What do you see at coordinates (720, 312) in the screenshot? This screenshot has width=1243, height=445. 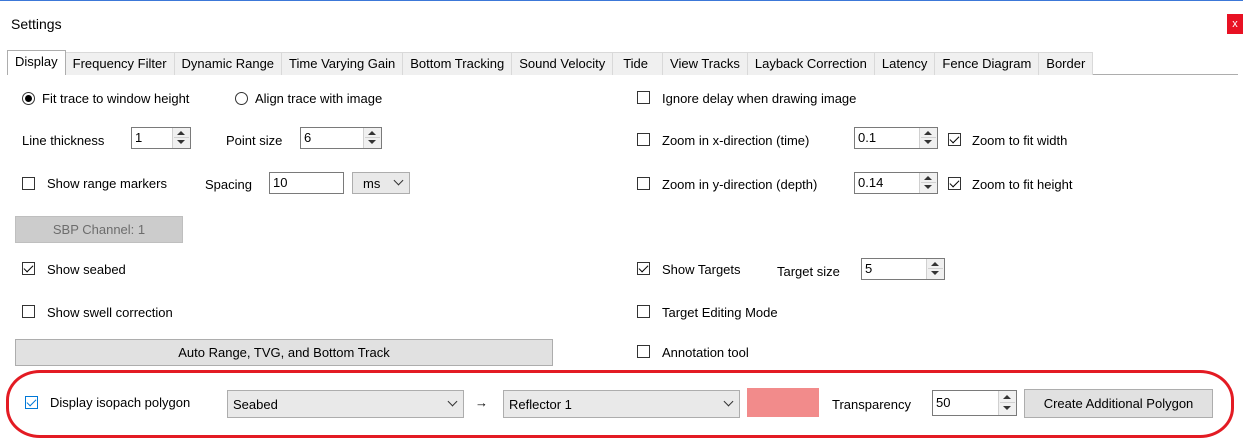 I see `target-editing-label: Target Editing Mode` at bounding box center [720, 312].